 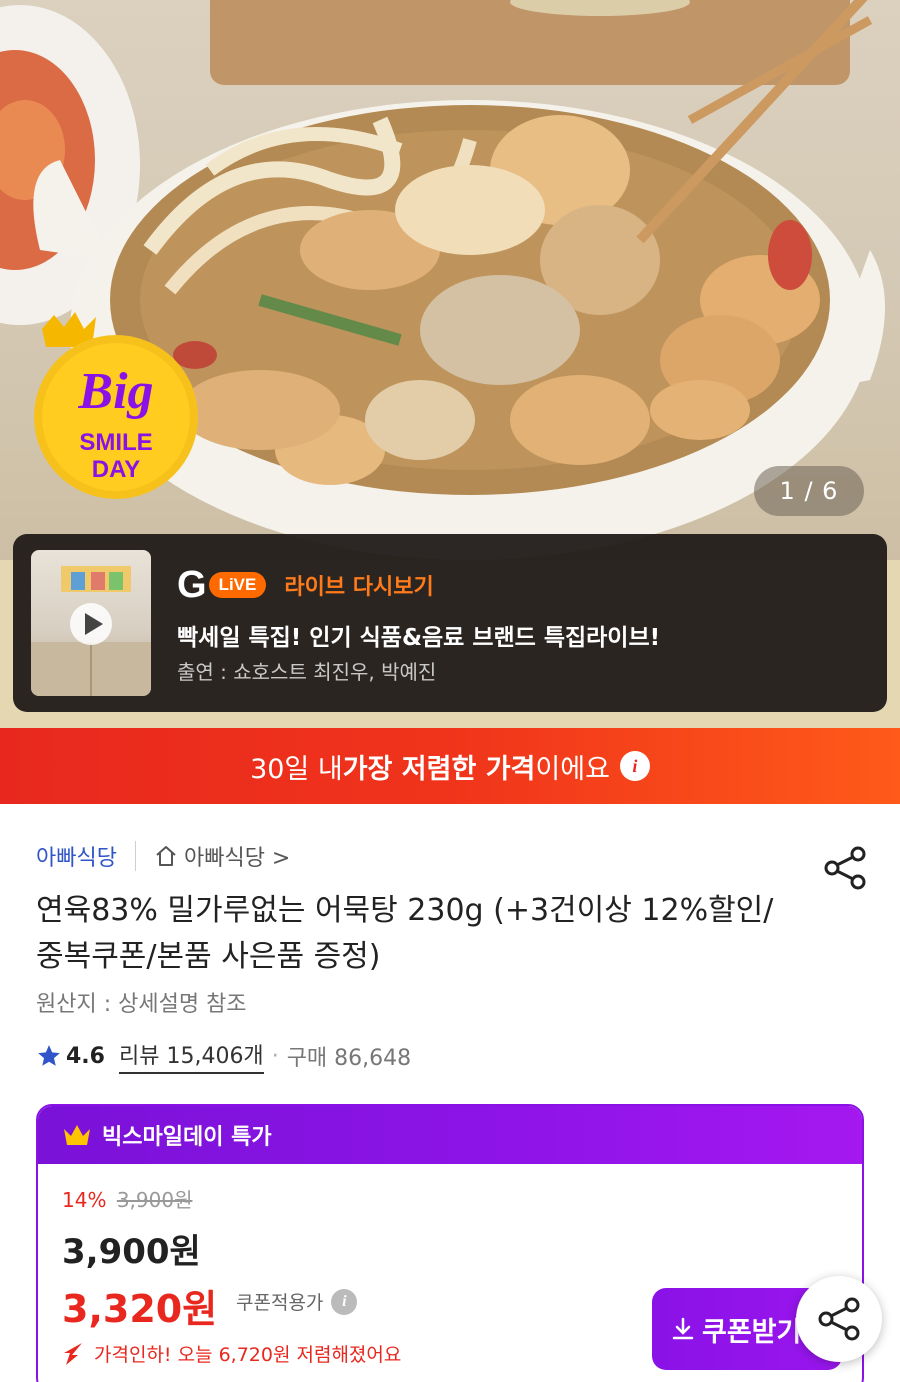 I want to click on live-replay-link: 라이브 다시보기, so click(x=358, y=585).